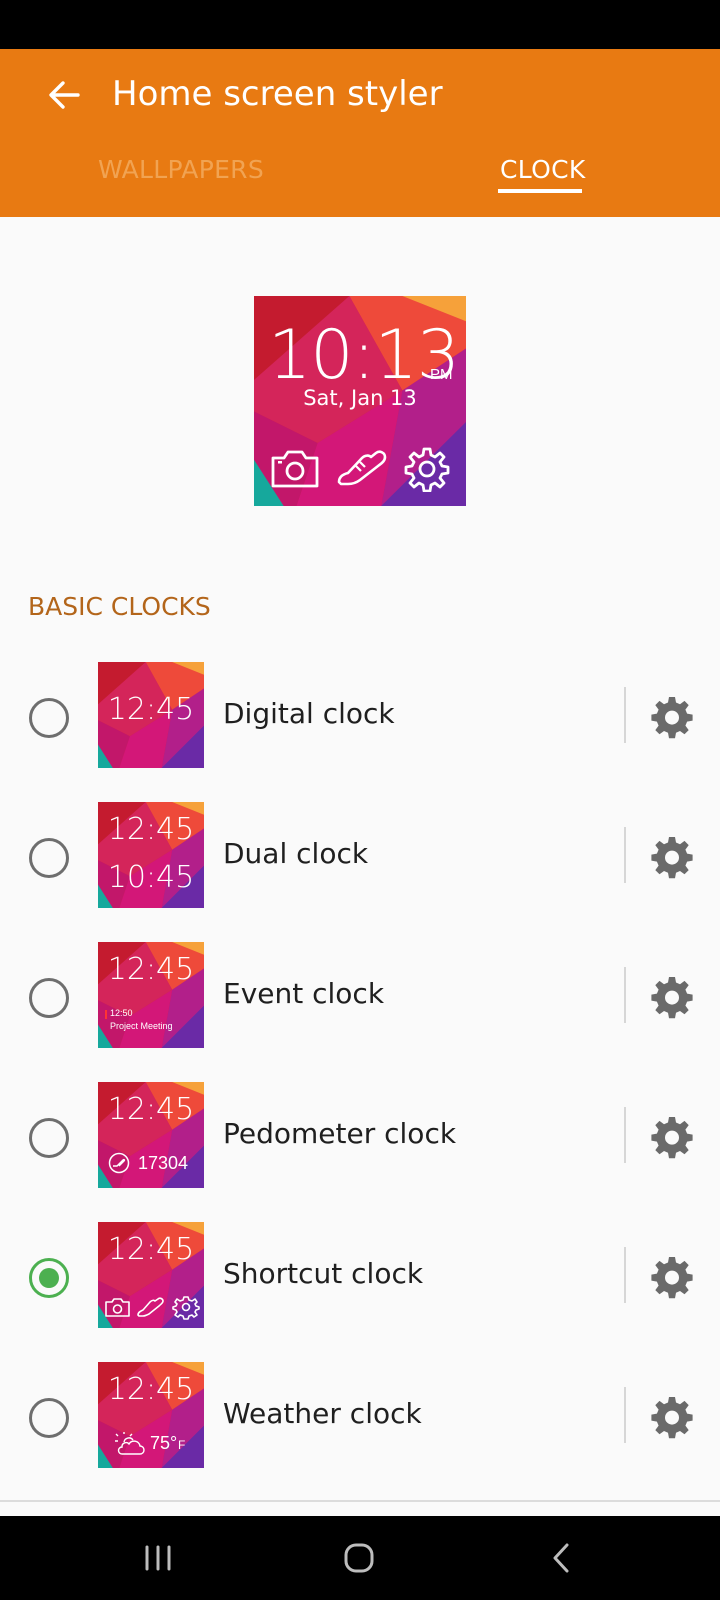 This screenshot has height=1600, width=720. Describe the element at coordinates (121, 1013) in the screenshot. I see `event-time: 12:50` at that location.